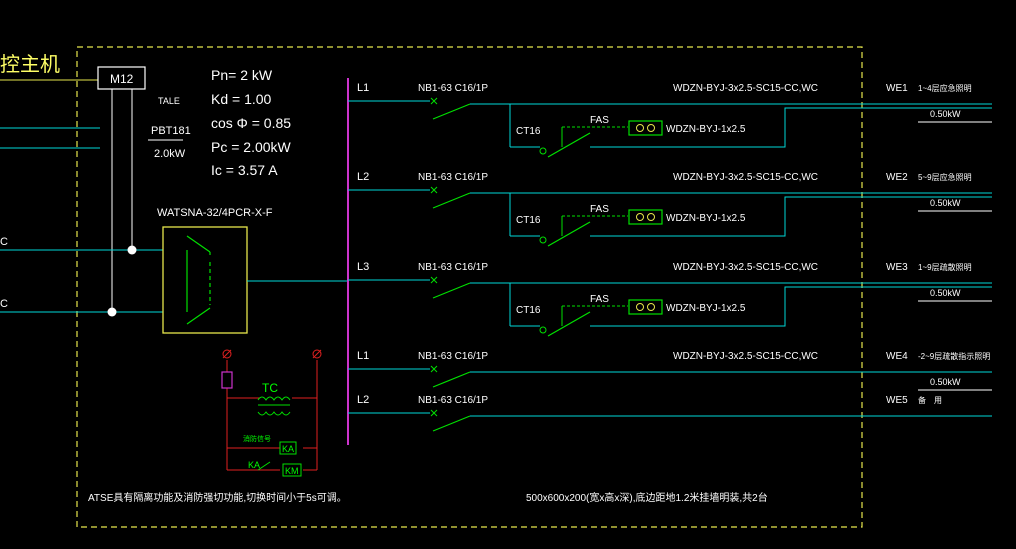 Image resolution: width=1016 pixels, height=549 pixels. Describe the element at coordinates (270, 388) in the screenshot. I see `tc-label: TC` at that location.